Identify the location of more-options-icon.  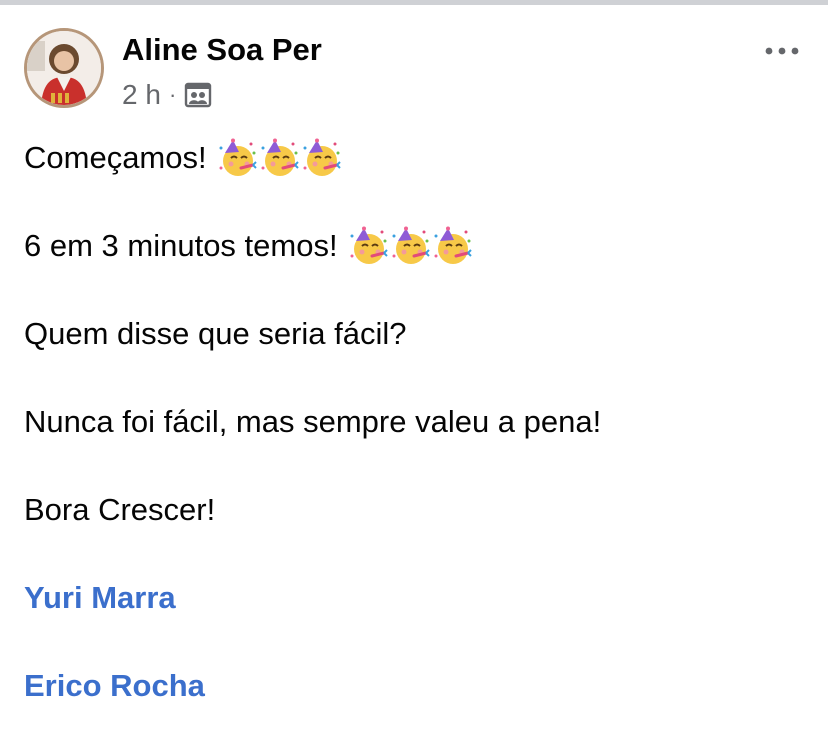
(782, 51).